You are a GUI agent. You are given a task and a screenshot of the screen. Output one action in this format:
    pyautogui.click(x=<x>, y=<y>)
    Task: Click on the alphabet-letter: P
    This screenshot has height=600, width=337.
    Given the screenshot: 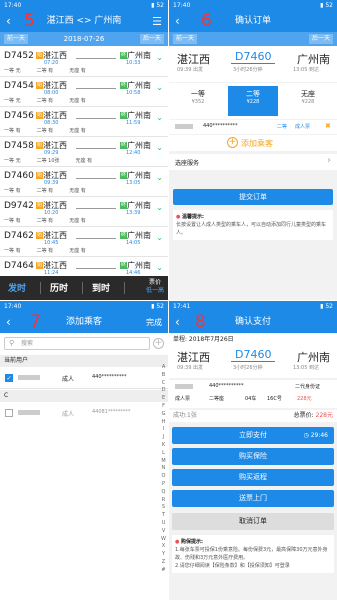 What is the action you would take?
    pyautogui.click(x=163, y=485)
    